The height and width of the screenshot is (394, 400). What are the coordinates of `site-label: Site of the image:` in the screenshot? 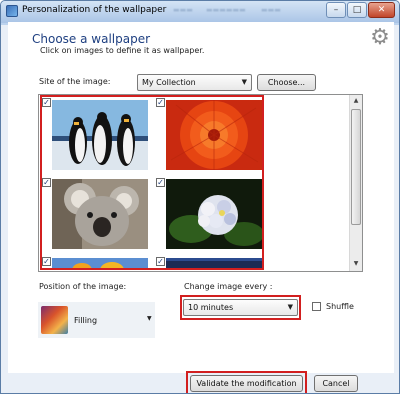 It's located at (75, 81).